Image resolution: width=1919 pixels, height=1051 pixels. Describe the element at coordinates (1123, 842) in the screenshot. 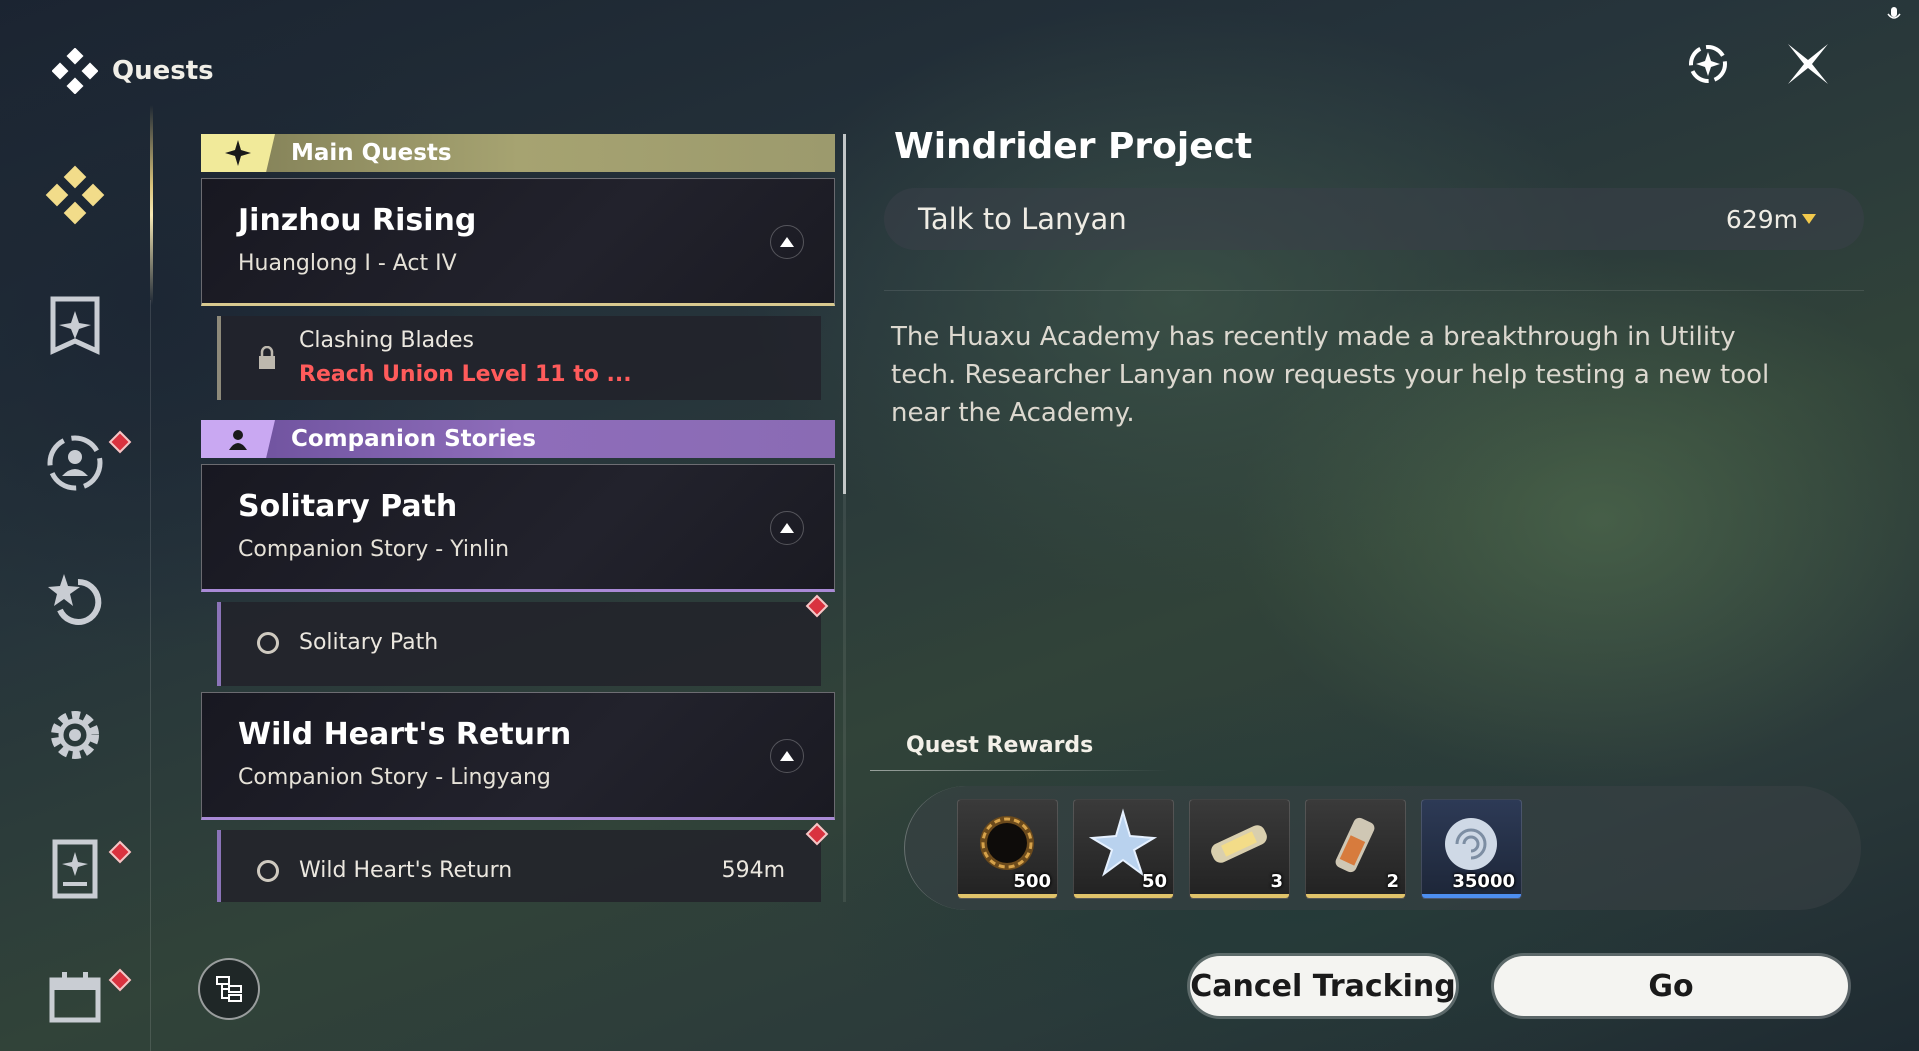

I see `crystal-star-icon` at that location.